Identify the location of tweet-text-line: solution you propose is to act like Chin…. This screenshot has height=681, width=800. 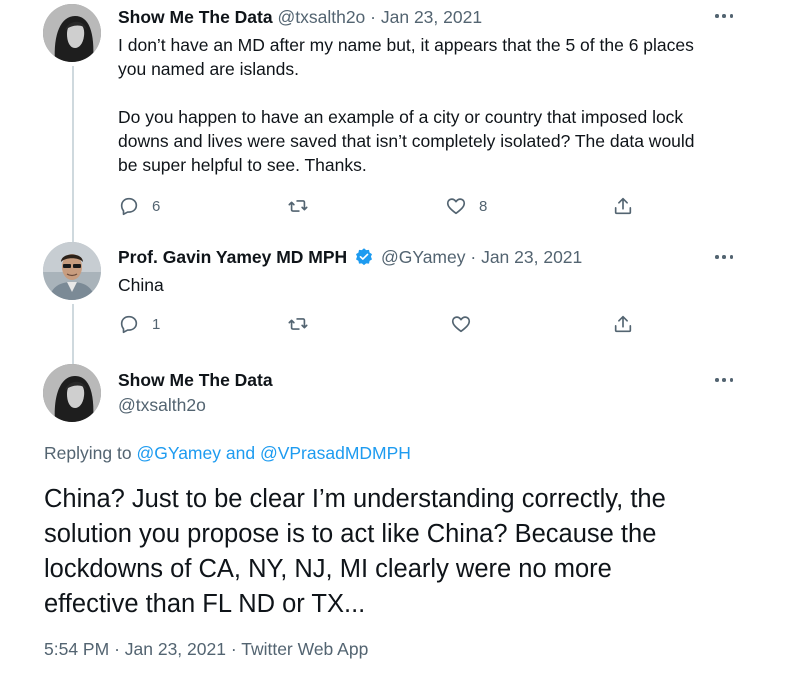
(350, 534).